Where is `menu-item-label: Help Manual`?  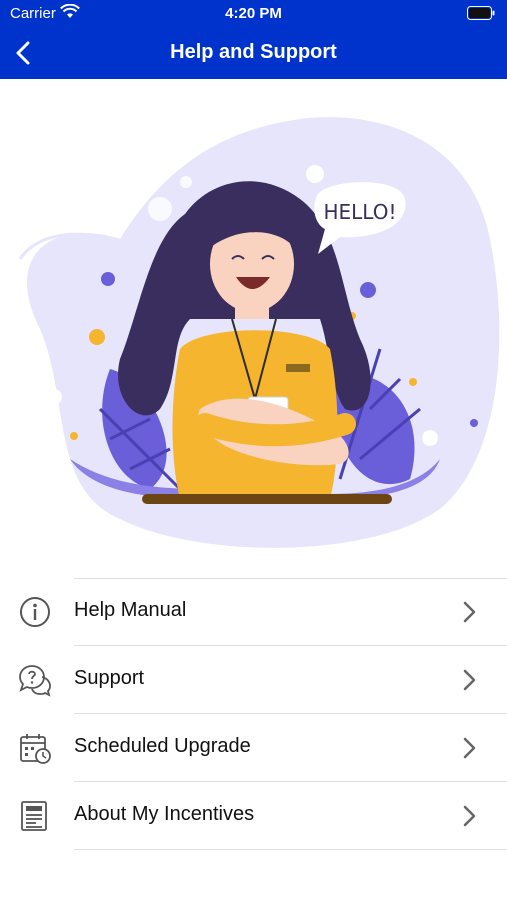 menu-item-label: Help Manual is located at coordinates (130, 610).